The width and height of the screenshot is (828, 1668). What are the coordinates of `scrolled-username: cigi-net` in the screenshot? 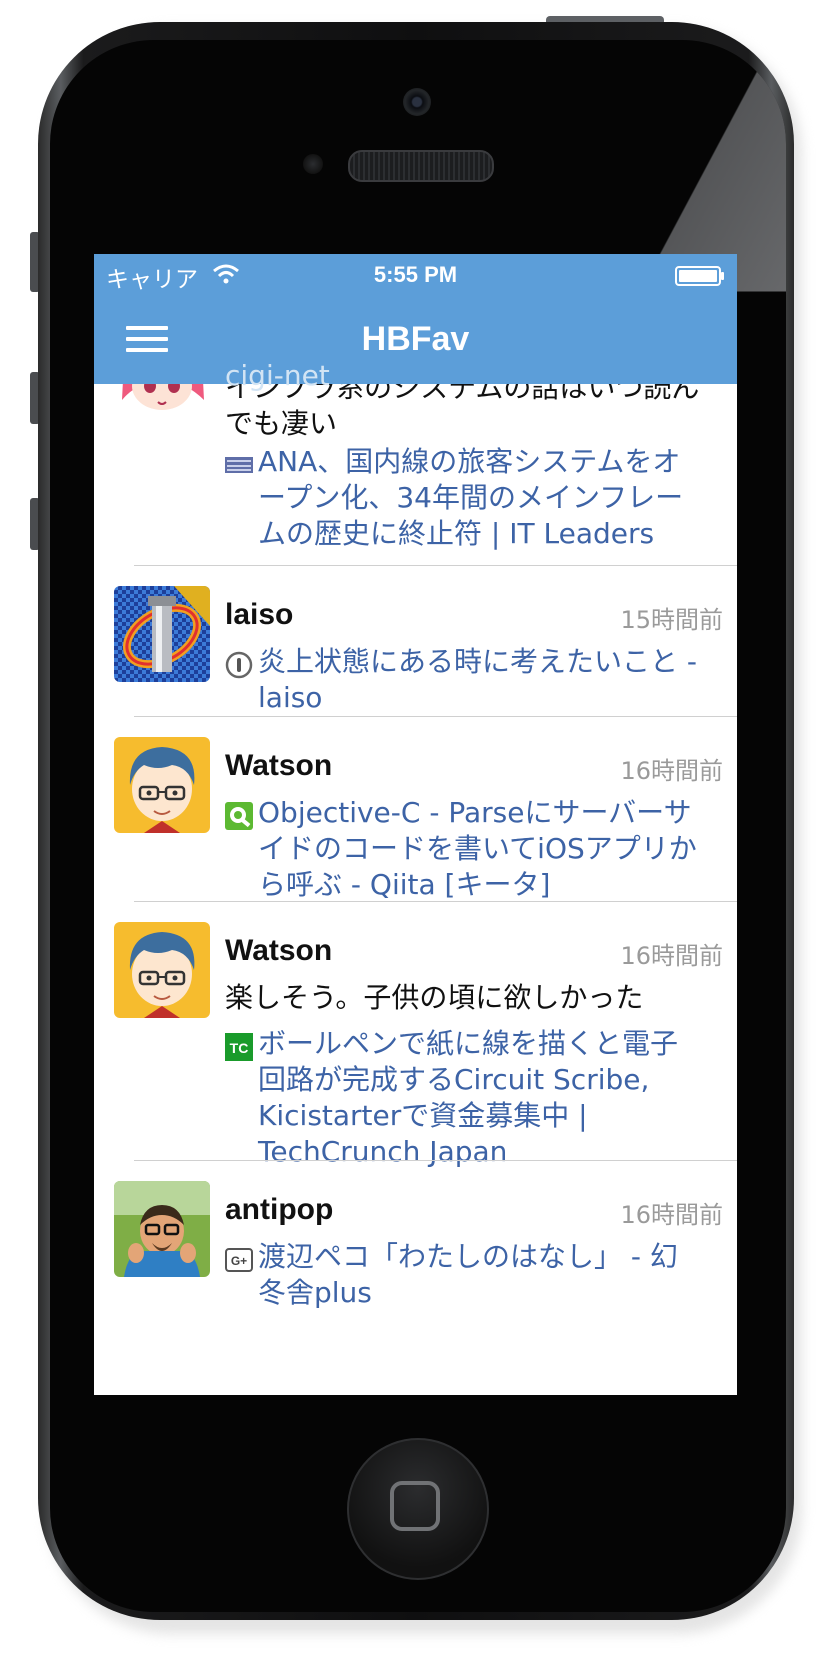 It's located at (277, 375).